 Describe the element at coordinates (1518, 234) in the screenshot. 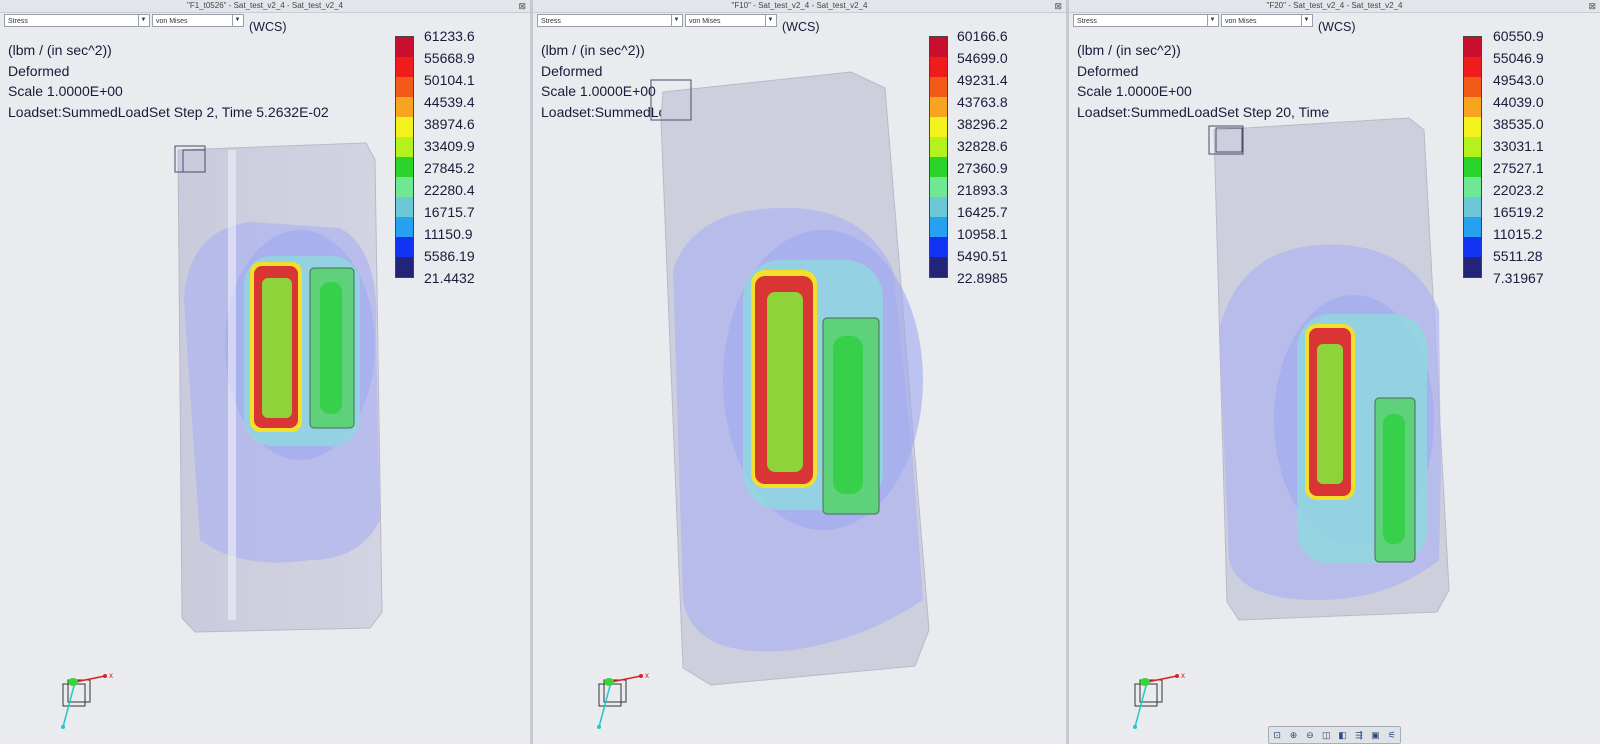

I see `legend-value: 11015.2` at that location.